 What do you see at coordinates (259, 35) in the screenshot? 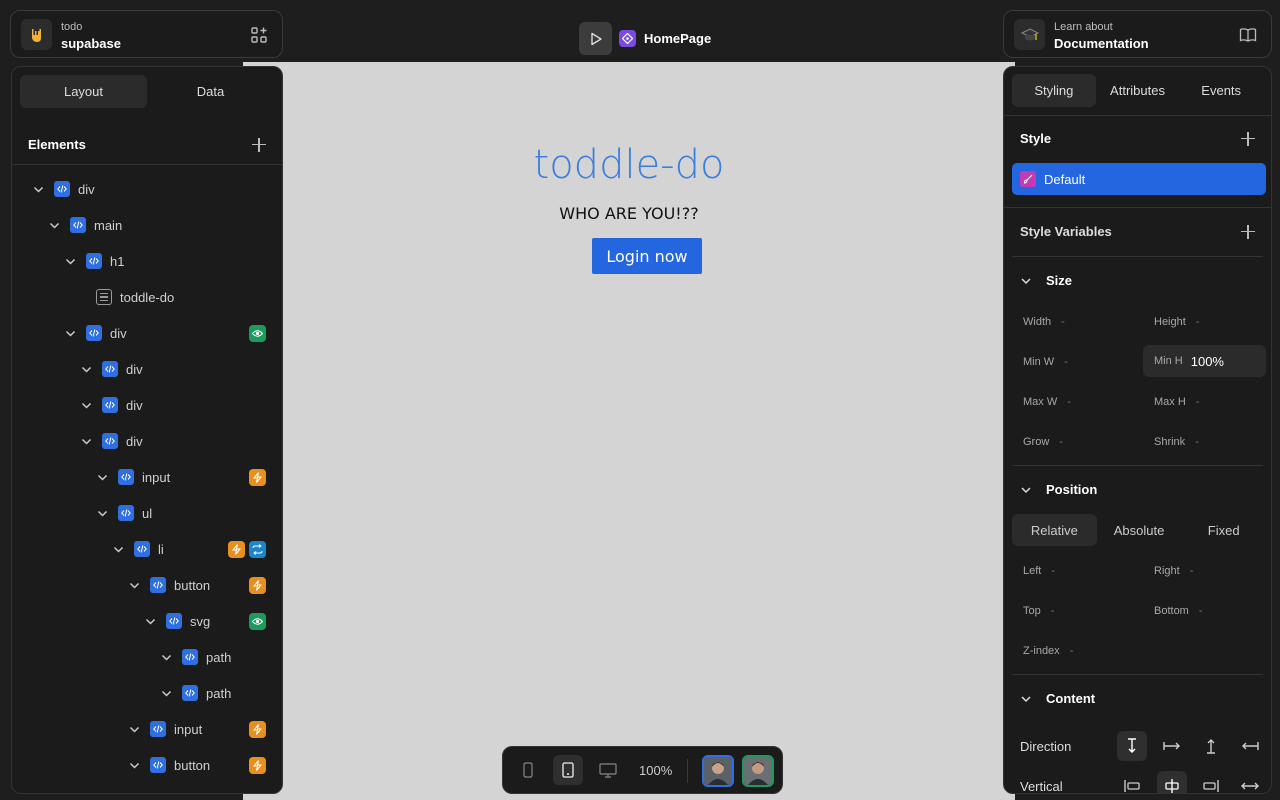
I see `add-widget-icon` at bounding box center [259, 35].